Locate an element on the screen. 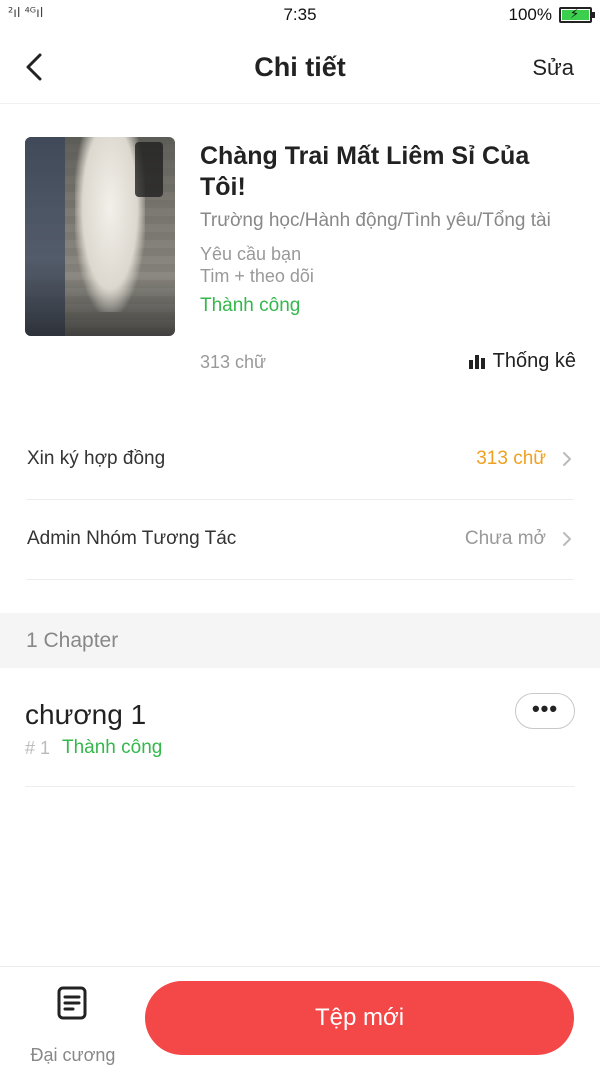 This screenshot has width=600, height=1067. section-title: 1 Chapter is located at coordinates (72, 640).